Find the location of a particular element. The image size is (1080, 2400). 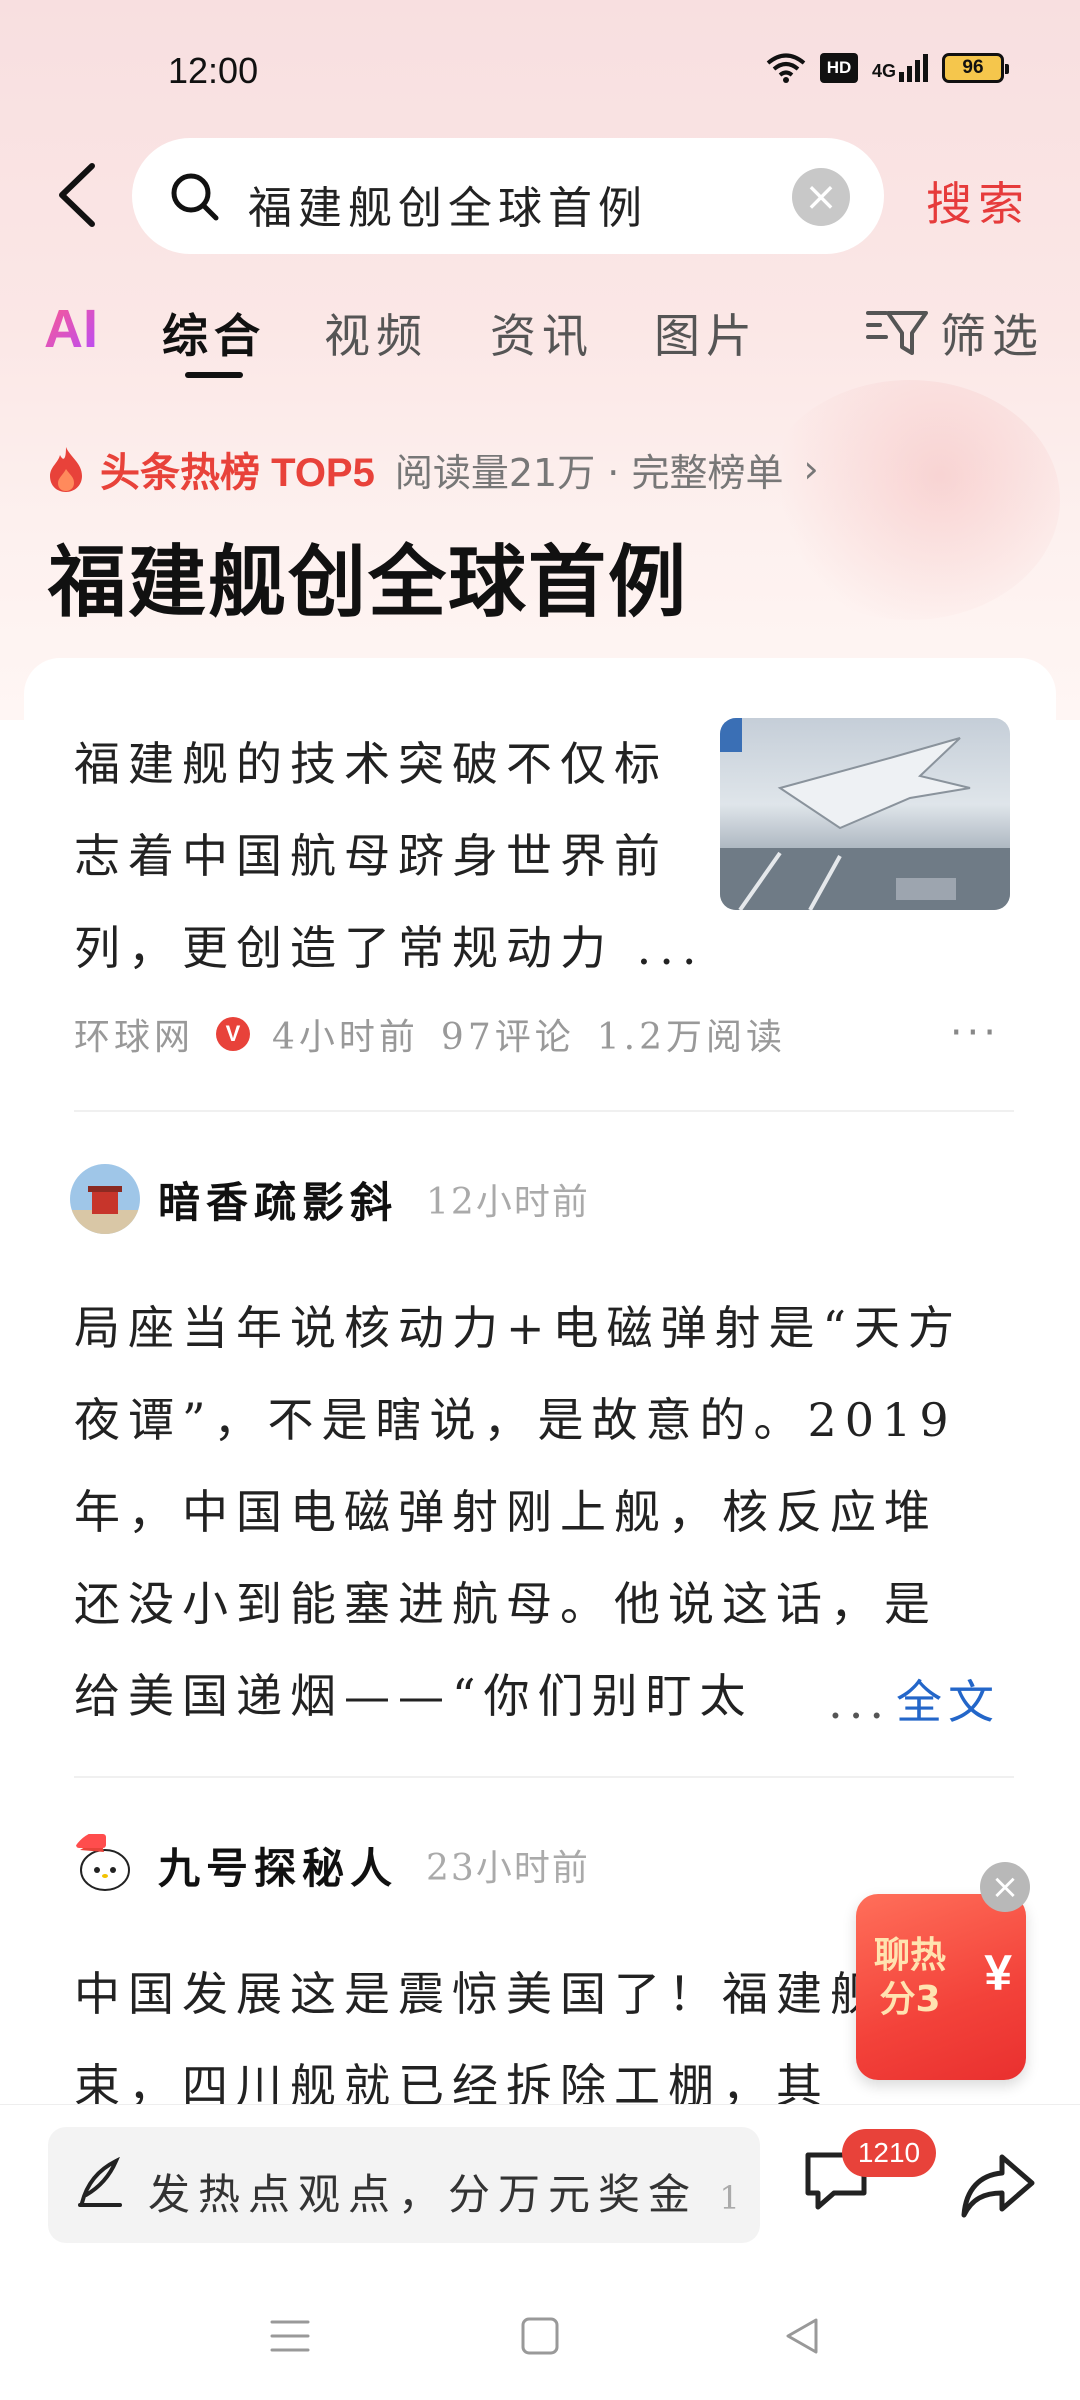

tab-news: 资讯 is located at coordinates (542, 333).